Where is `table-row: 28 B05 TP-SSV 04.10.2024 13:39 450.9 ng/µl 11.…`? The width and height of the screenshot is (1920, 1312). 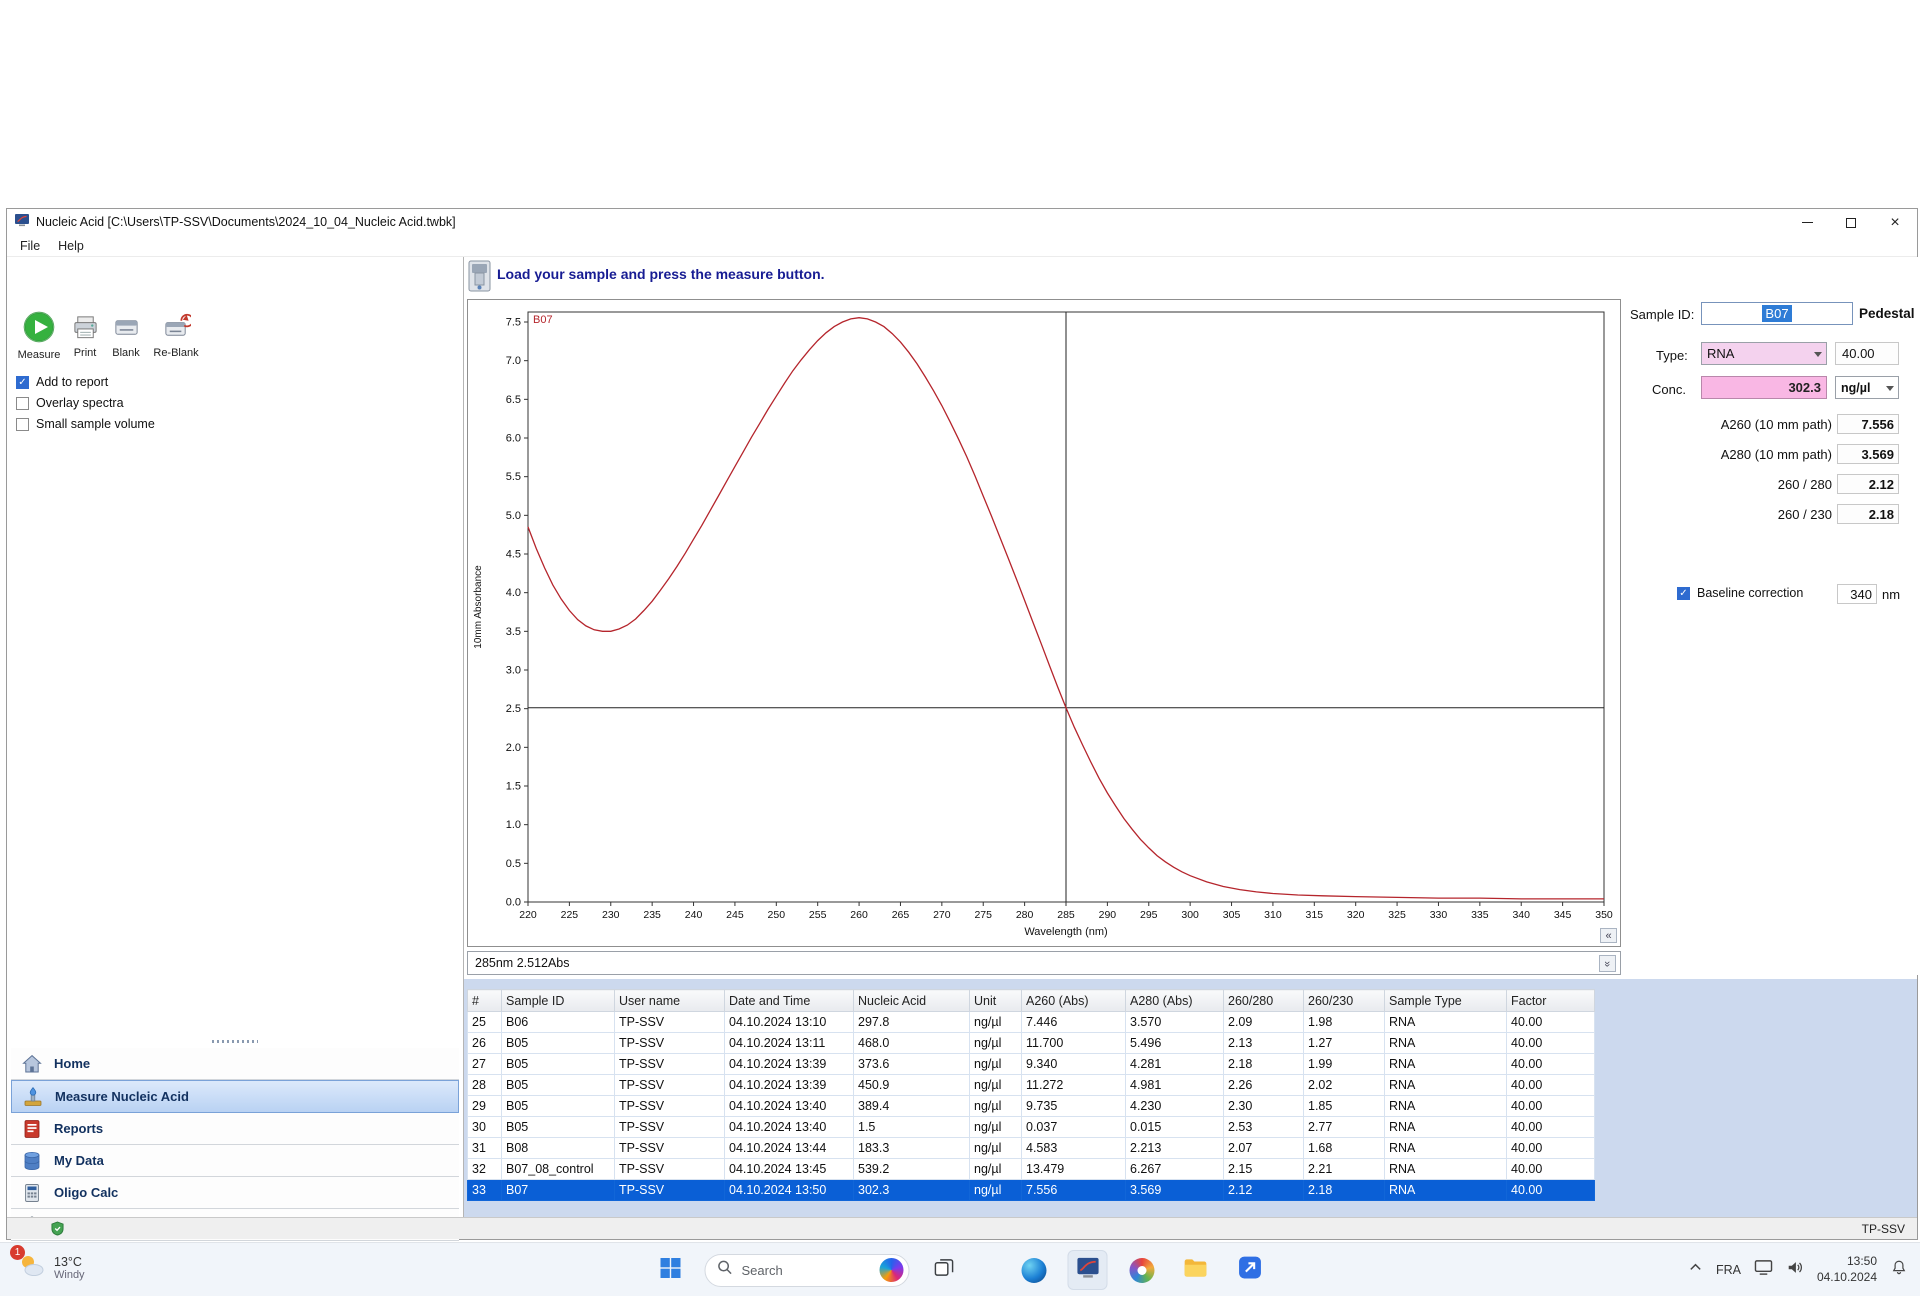
table-row: 28 B05 TP-SSV 04.10.2024 13:39 450.9 ng/µl 11.… is located at coordinates (1031, 1085).